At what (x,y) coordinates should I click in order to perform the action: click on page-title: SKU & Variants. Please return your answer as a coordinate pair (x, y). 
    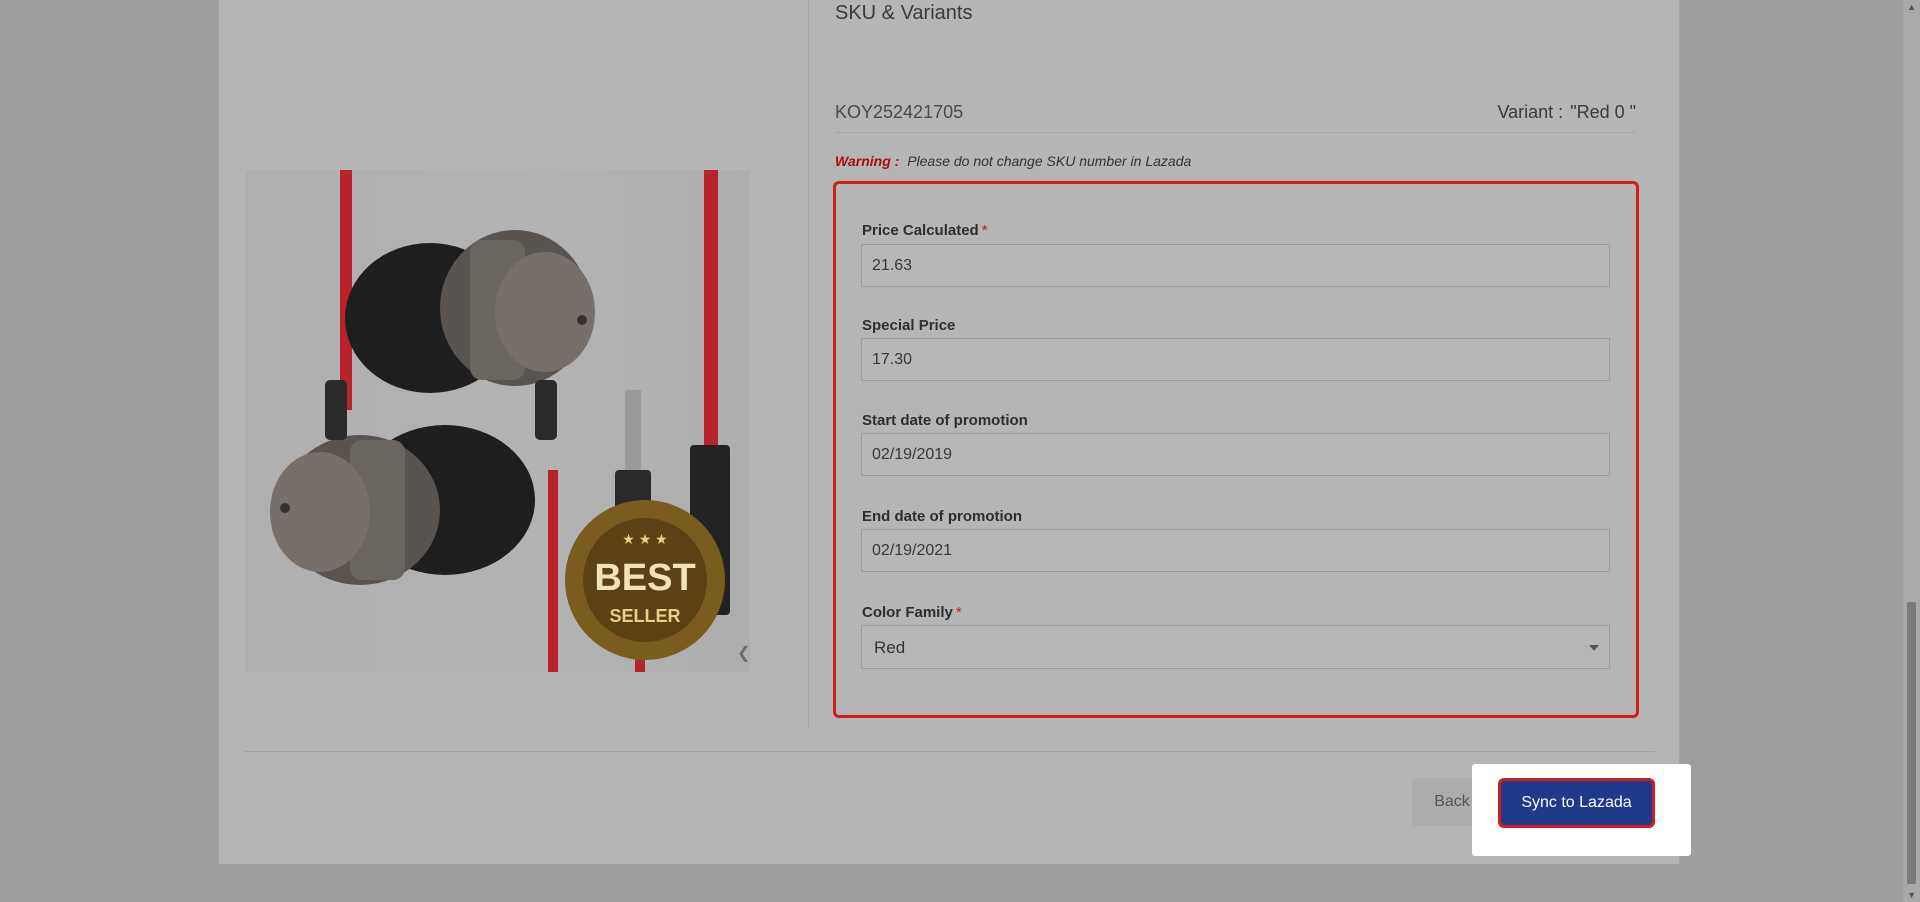
    Looking at the image, I should click on (904, 13).